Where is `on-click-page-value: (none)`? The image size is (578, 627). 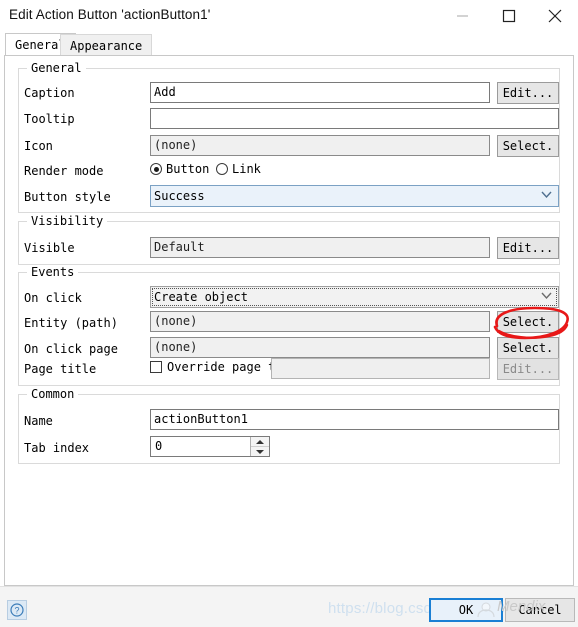
on-click-page-value: (none) is located at coordinates (320, 347).